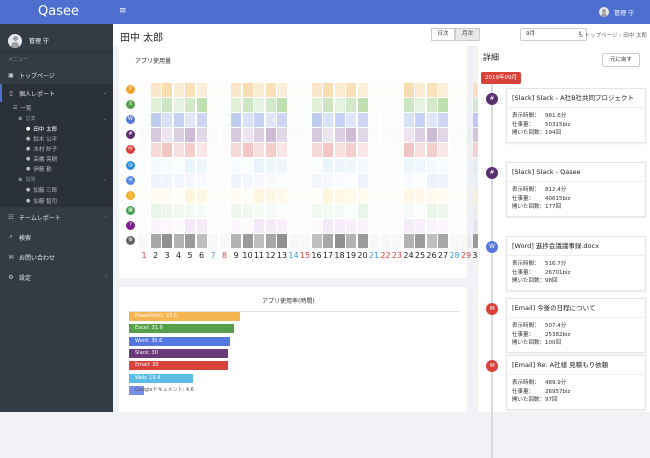  What do you see at coordinates (601, 36) in the screenshot?
I see `breadcrumb-home: トップページ` at bounding box center [601, 36].